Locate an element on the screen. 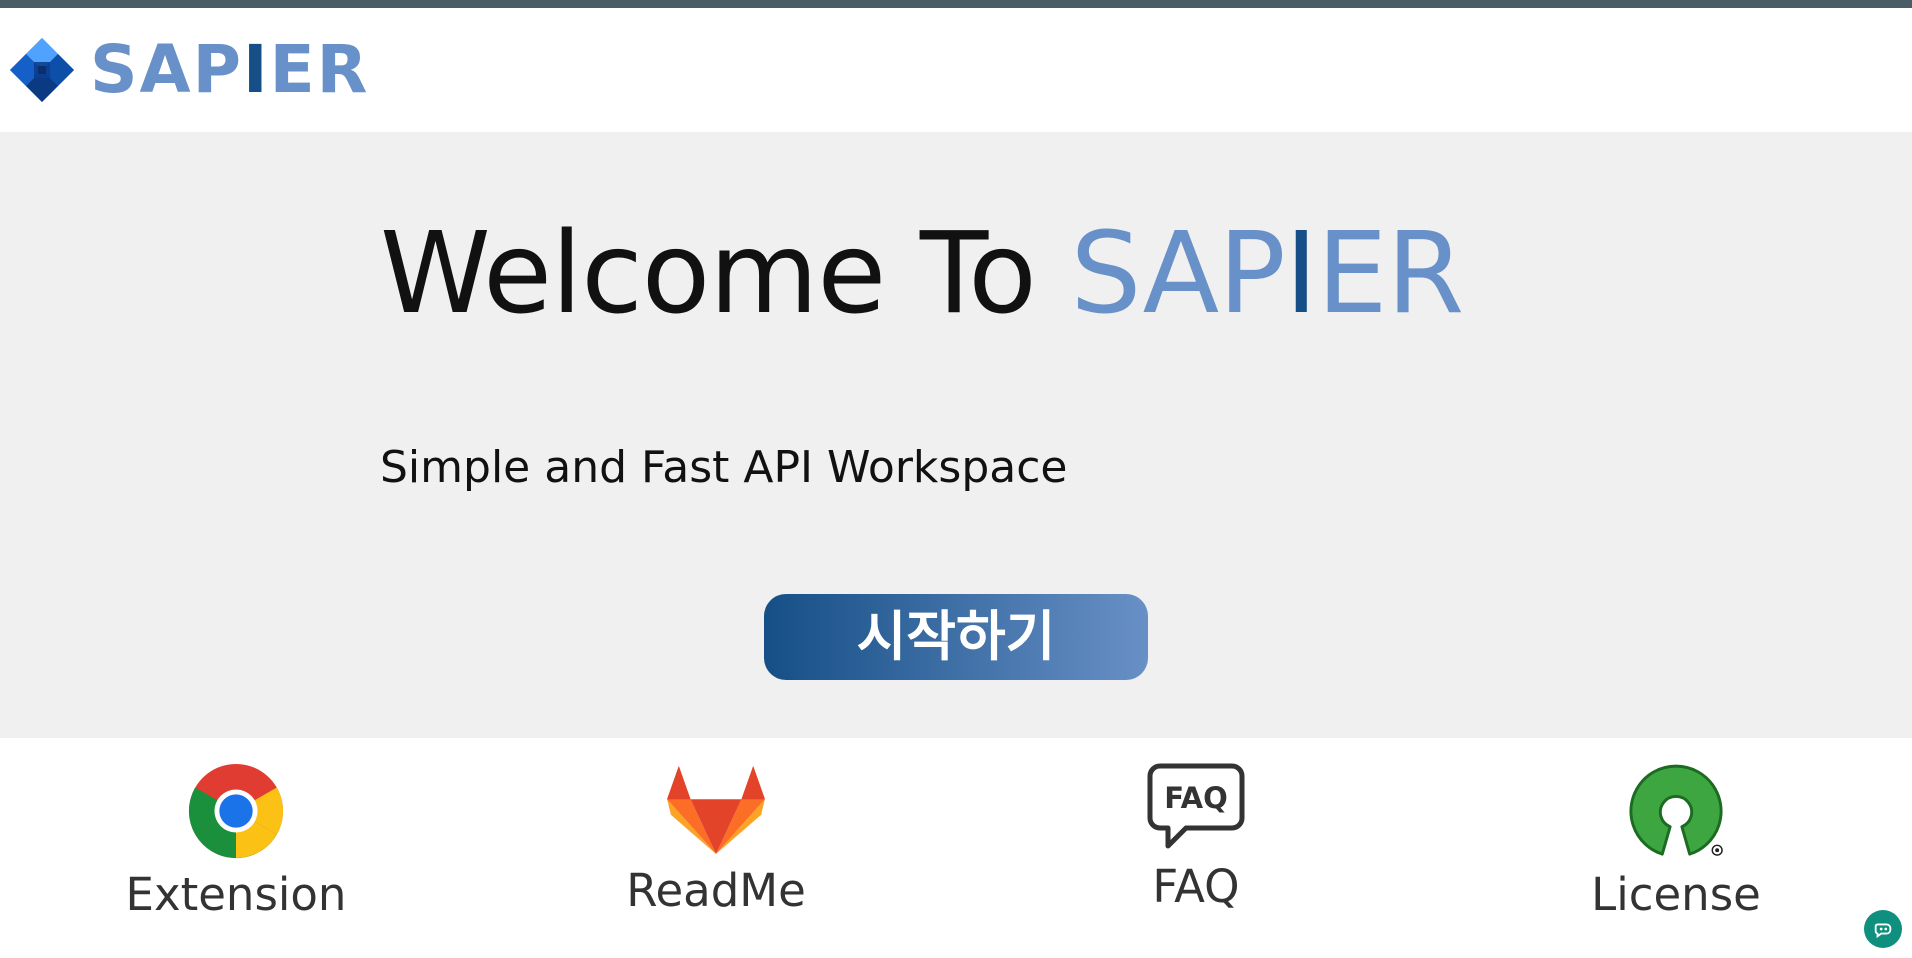 This screenshot has width=1912, height=958. assistant-button is located at coordinates (1883, 929).